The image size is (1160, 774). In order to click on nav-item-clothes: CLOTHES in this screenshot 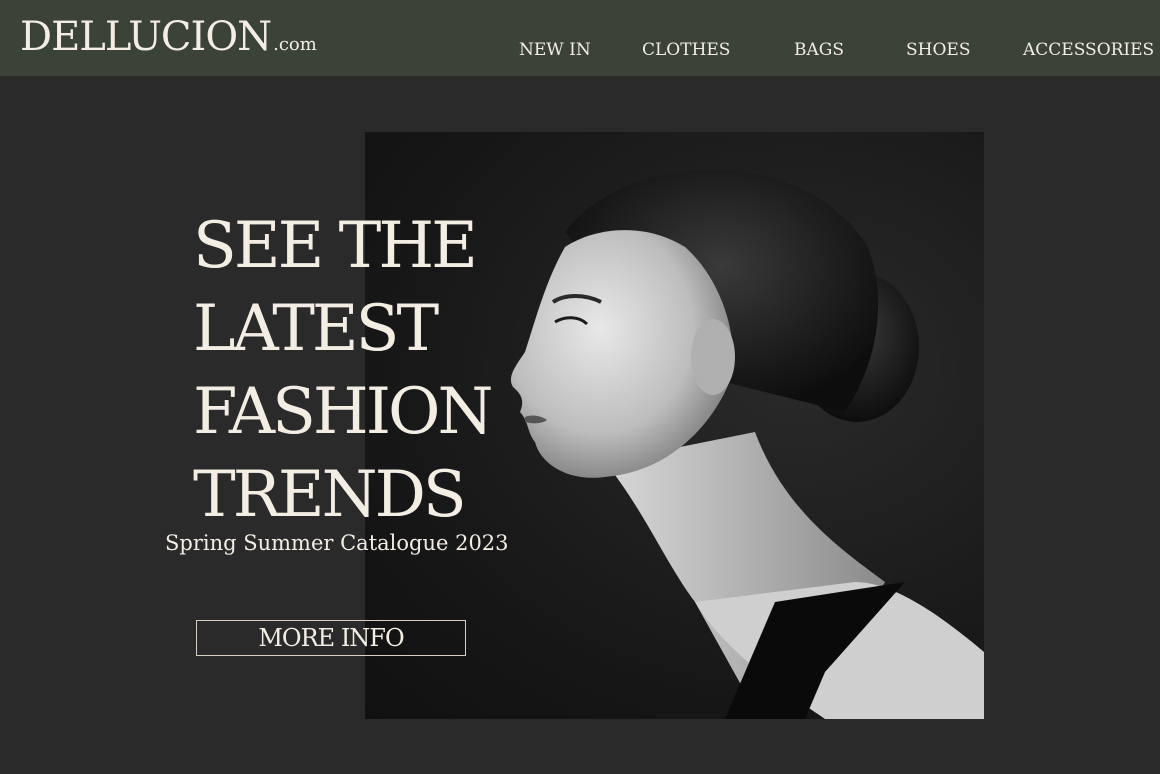, I will do `click(686, 50)`.